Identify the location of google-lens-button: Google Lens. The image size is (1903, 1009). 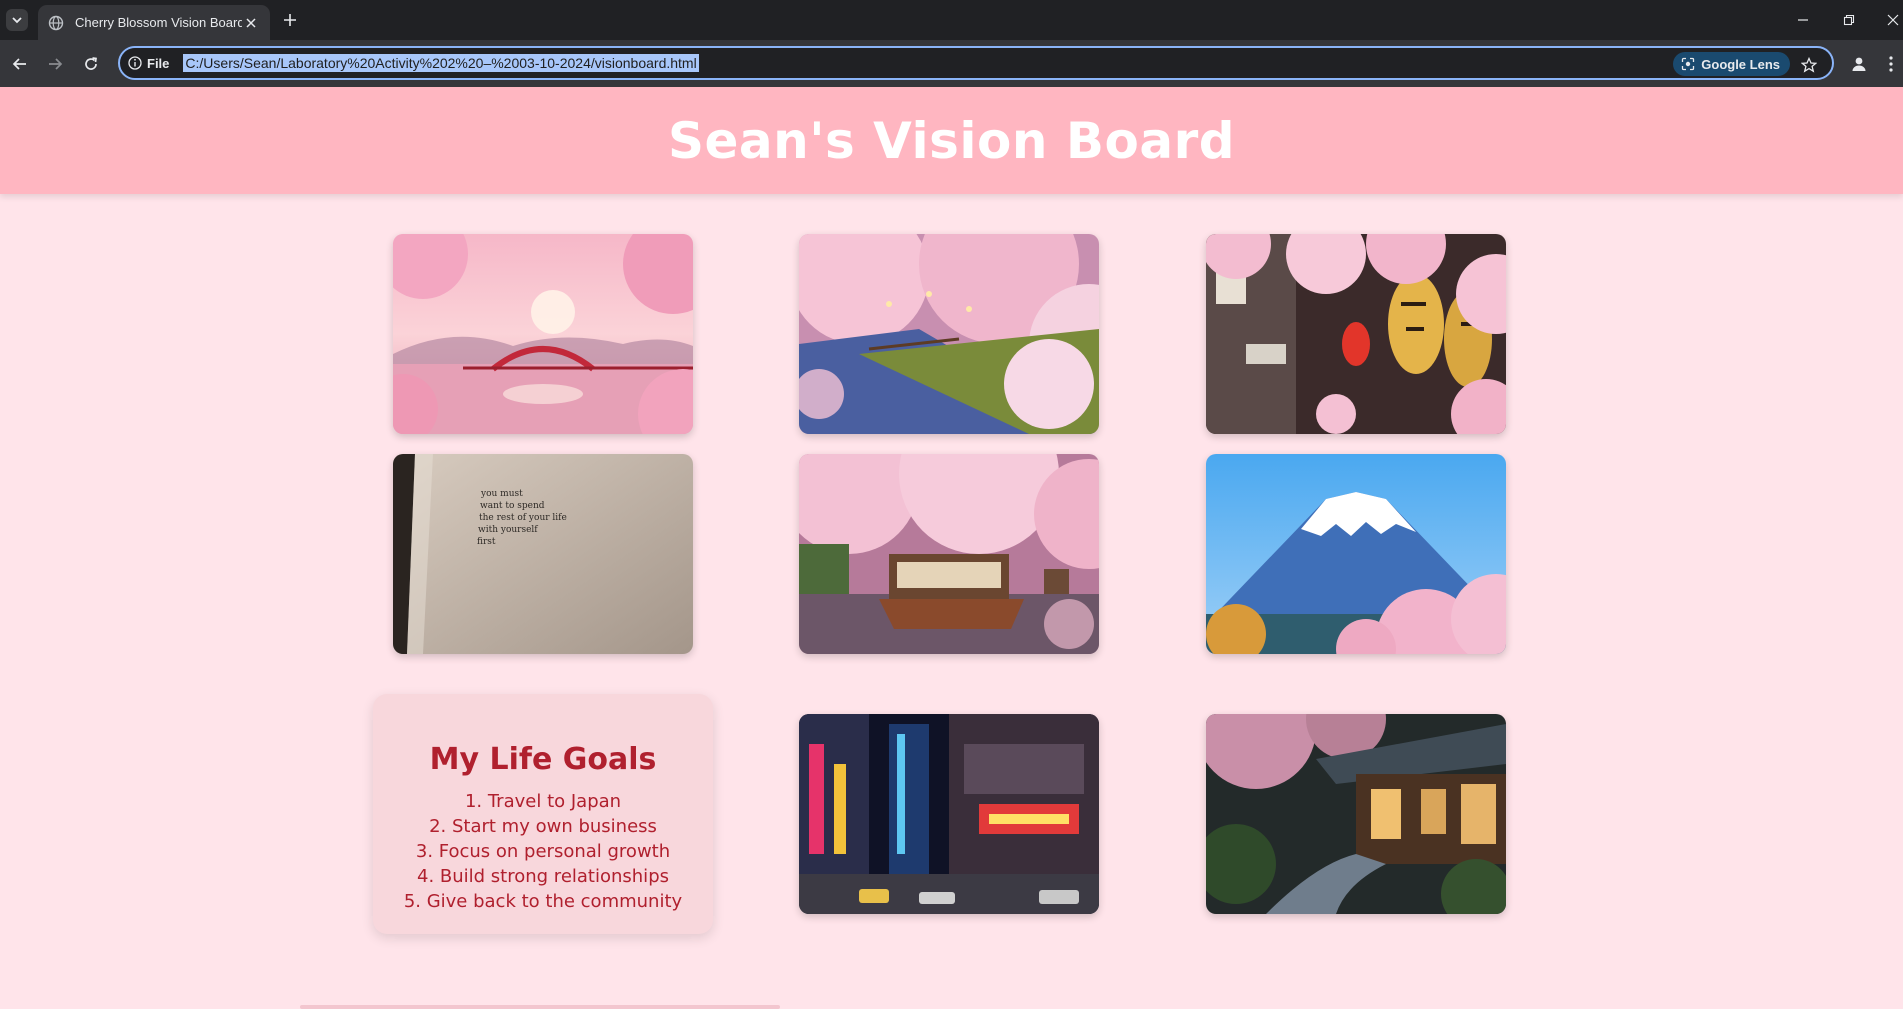
(1731, 64).